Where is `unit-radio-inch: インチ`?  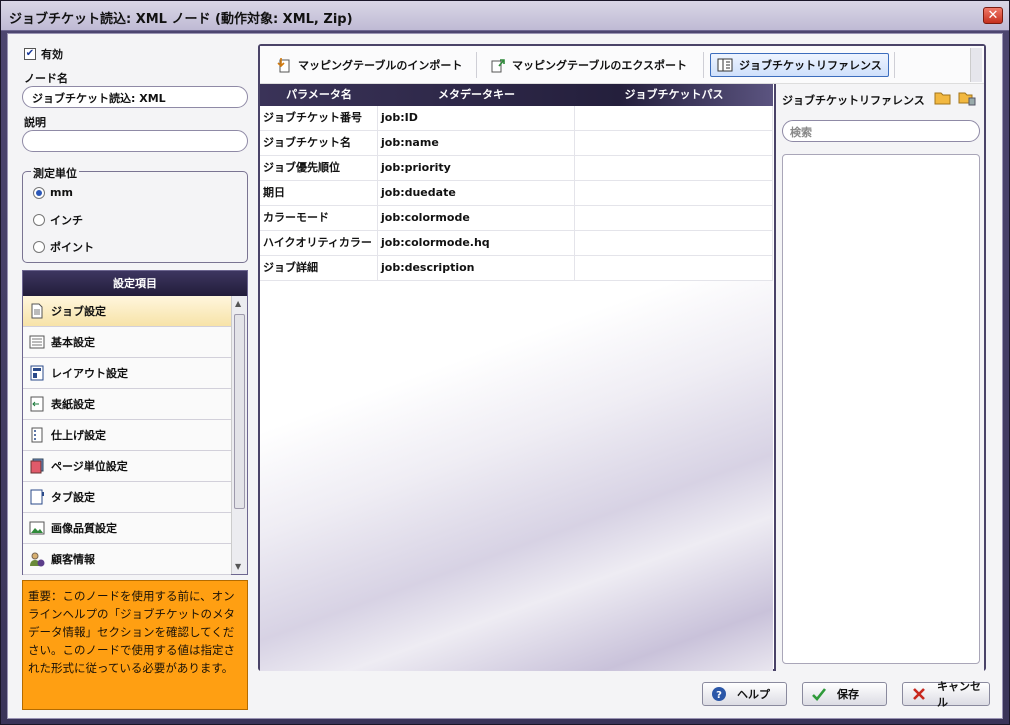 unit-radio-inch: インチ is located at coordinates (58, 220).